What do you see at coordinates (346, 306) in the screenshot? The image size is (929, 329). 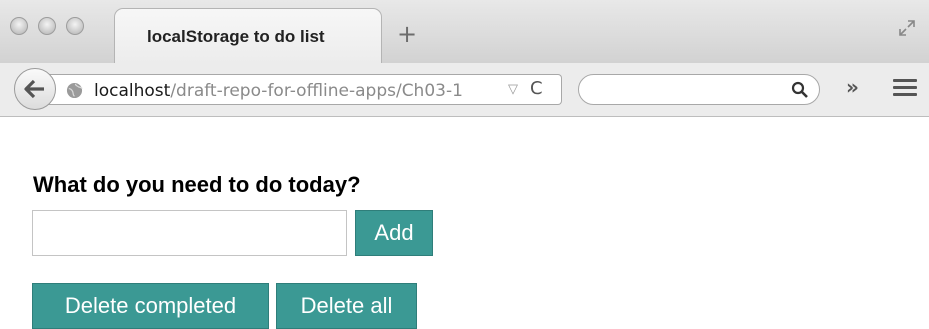 I see `delete-all-button: Delete all` at bounding box center [346, 306].